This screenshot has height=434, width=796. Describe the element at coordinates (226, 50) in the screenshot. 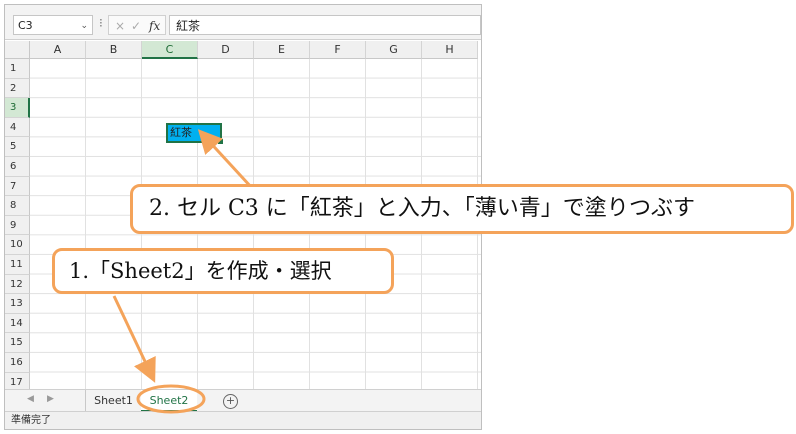

I see `column-header-d: D` at that location.